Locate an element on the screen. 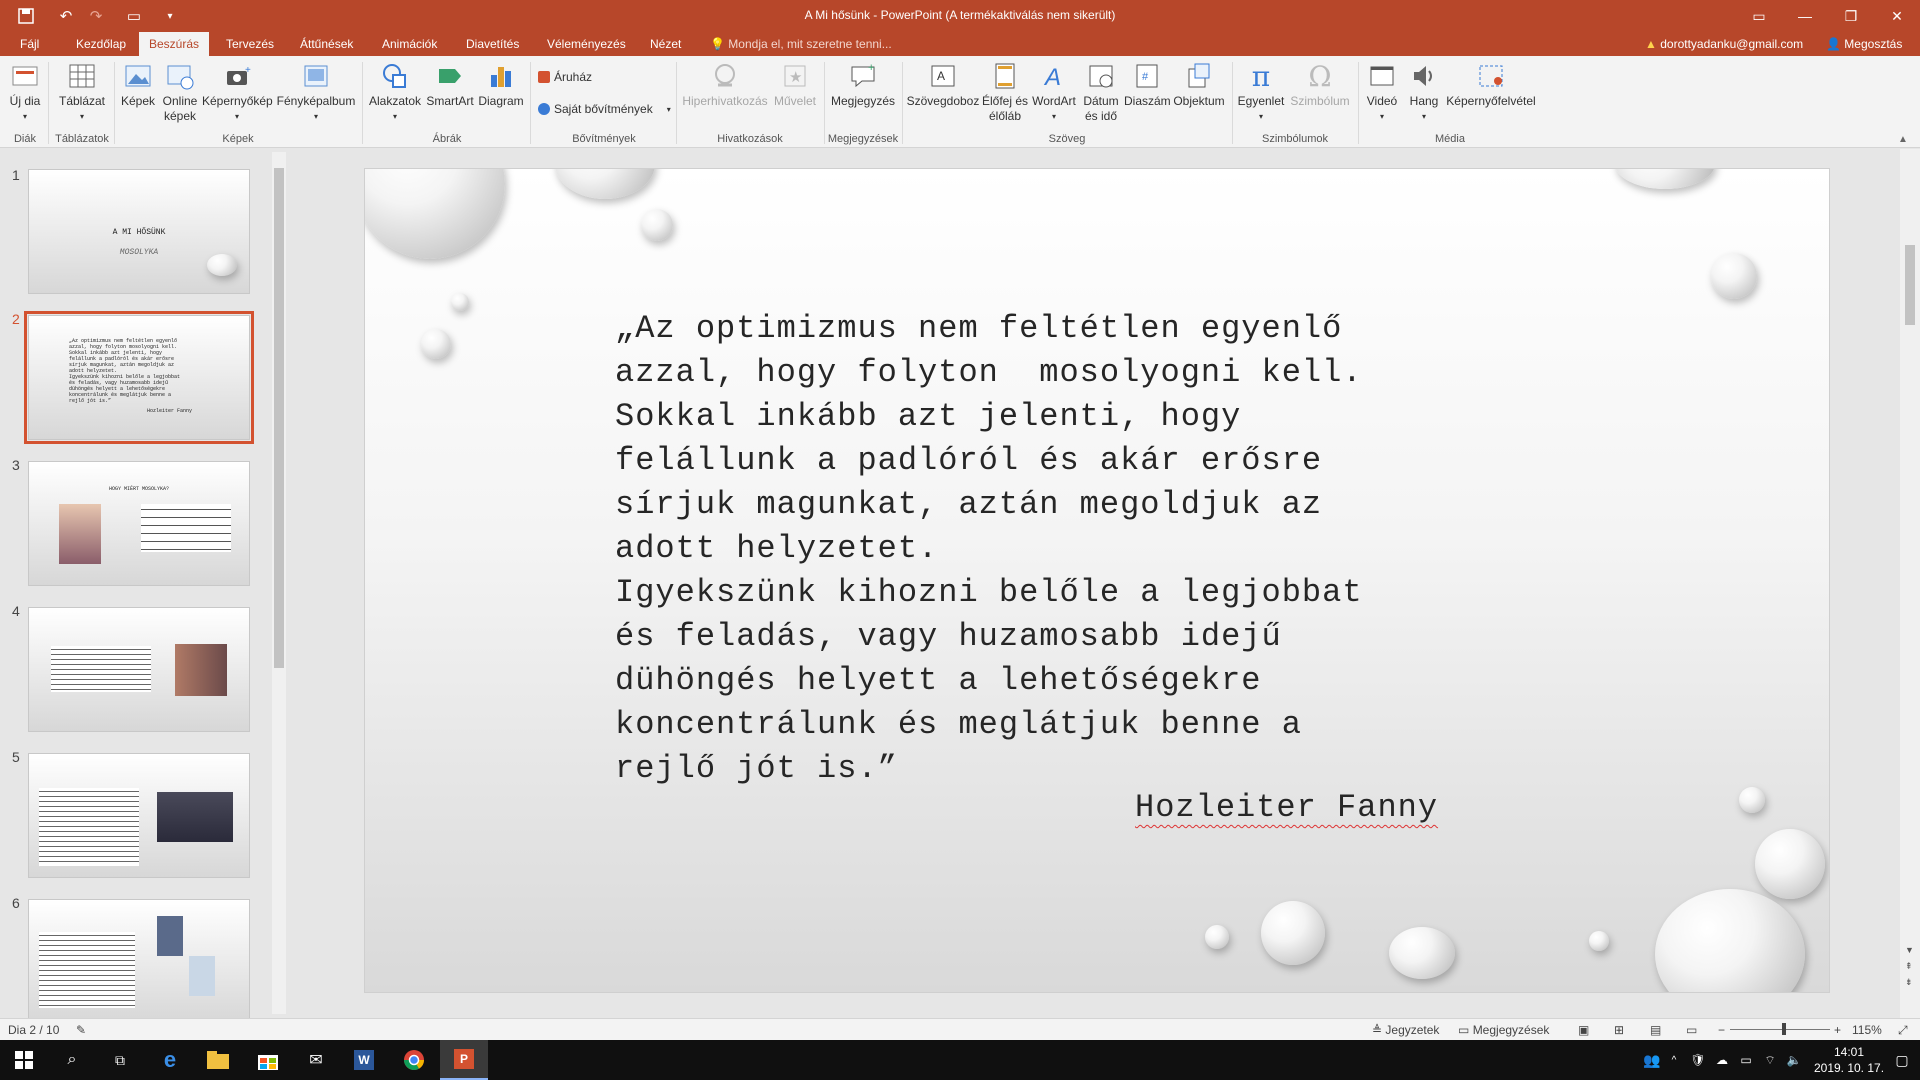 The image size is (1920, 1080). new-slide-button: Új dia ▾ is located at coordinates (25, 92).